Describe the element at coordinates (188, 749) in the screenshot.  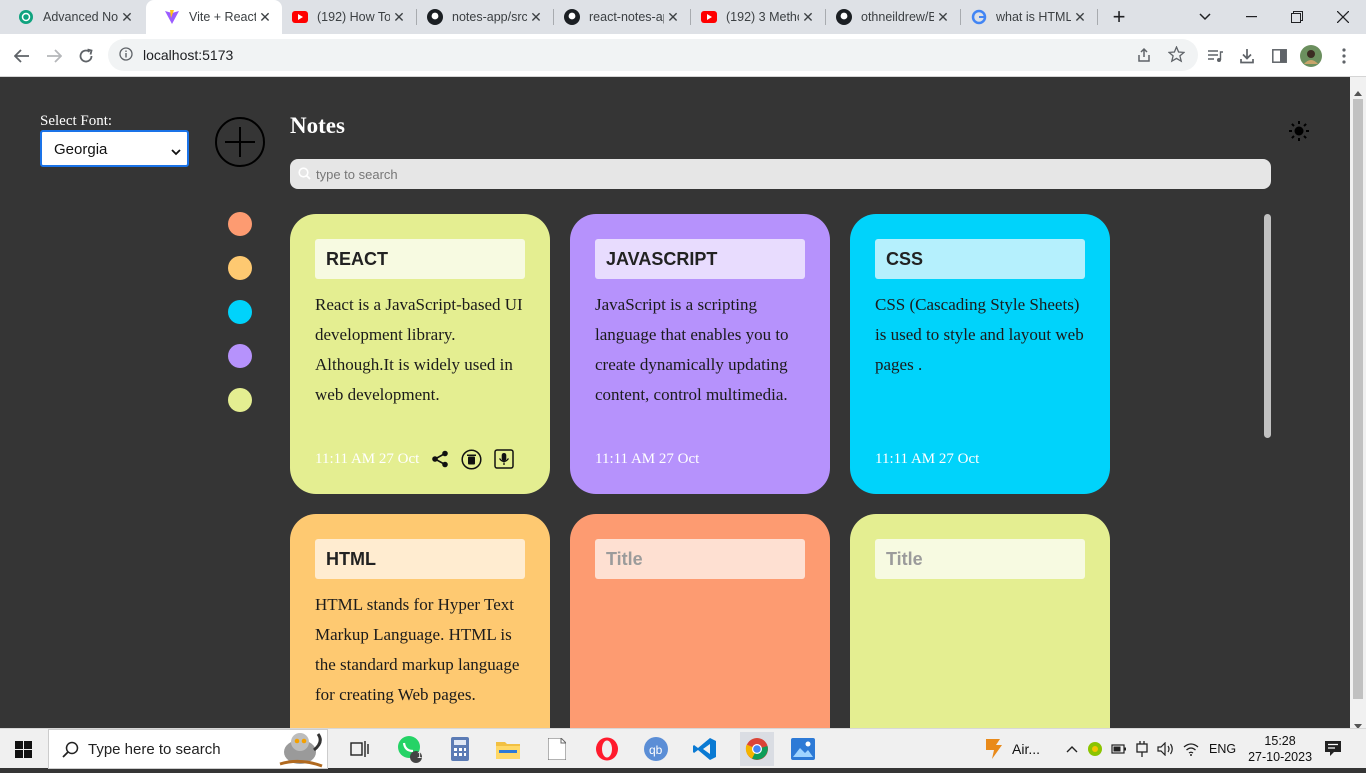
I see `taskbar-search-box: Type here to search` at that location.